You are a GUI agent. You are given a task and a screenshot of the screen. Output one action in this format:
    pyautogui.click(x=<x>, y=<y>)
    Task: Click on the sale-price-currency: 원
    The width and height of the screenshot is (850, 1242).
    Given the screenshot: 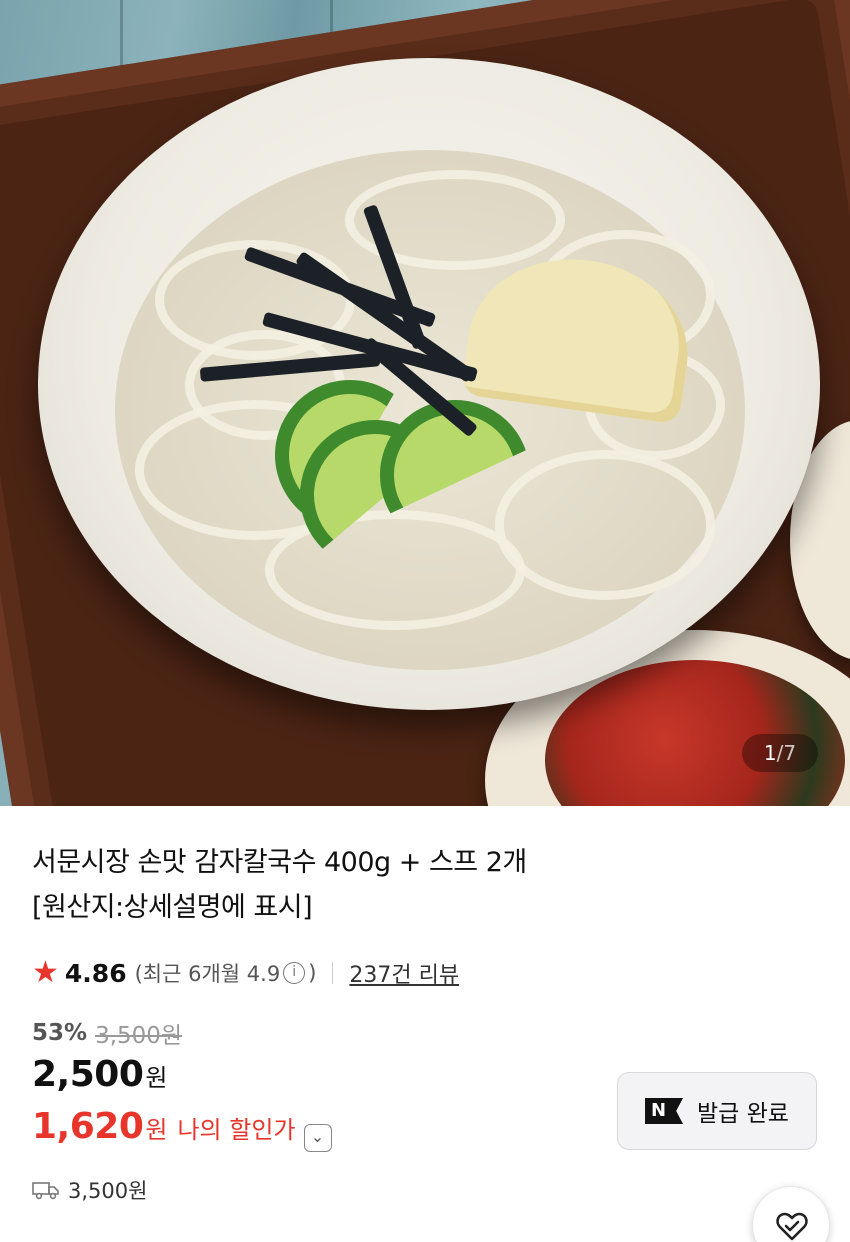 What is the action you would take?
    pyautogui.click(x=156, y=1078)
    